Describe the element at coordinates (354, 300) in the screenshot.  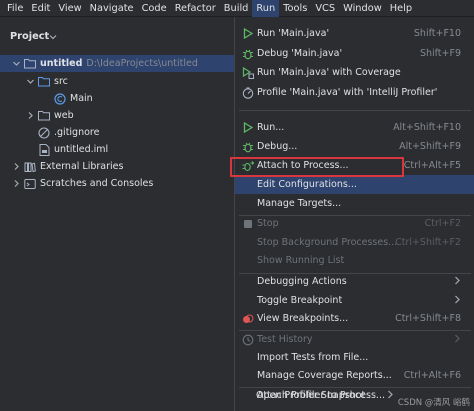
I see `menu-item-toggle-breakpoint: Toggle Breakpoint` at that location.